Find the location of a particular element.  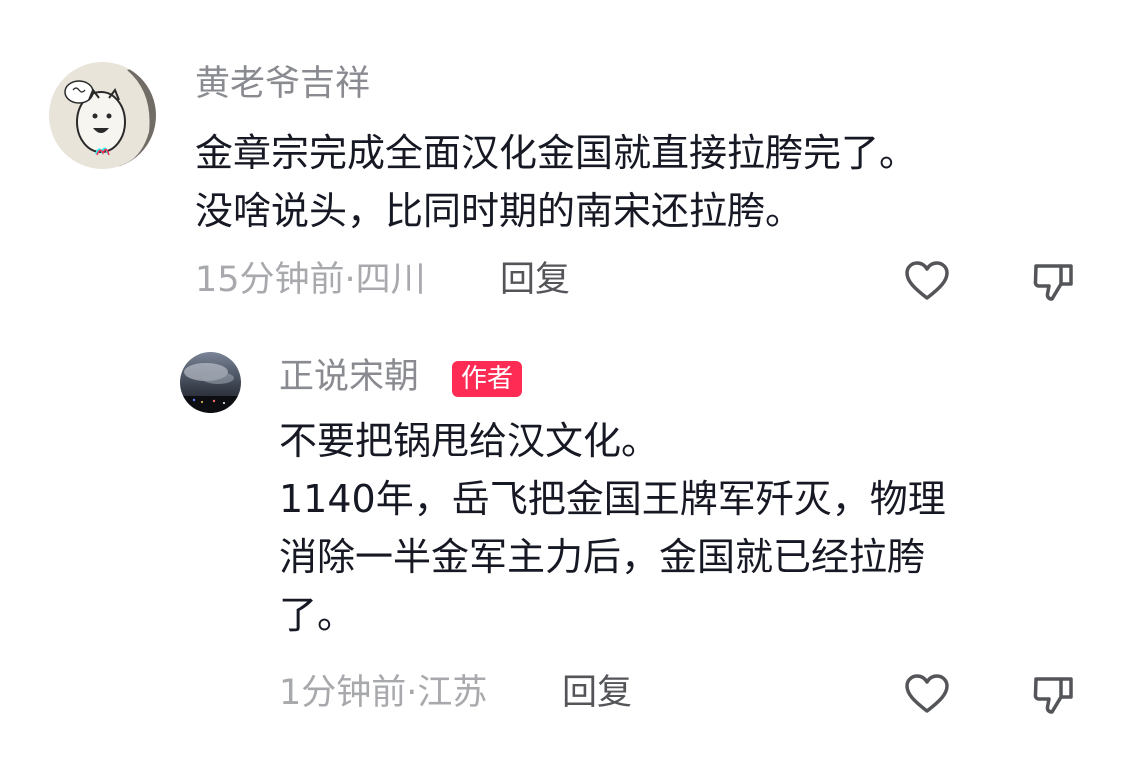

commenter-avatar is located at coordinates (102, 115).